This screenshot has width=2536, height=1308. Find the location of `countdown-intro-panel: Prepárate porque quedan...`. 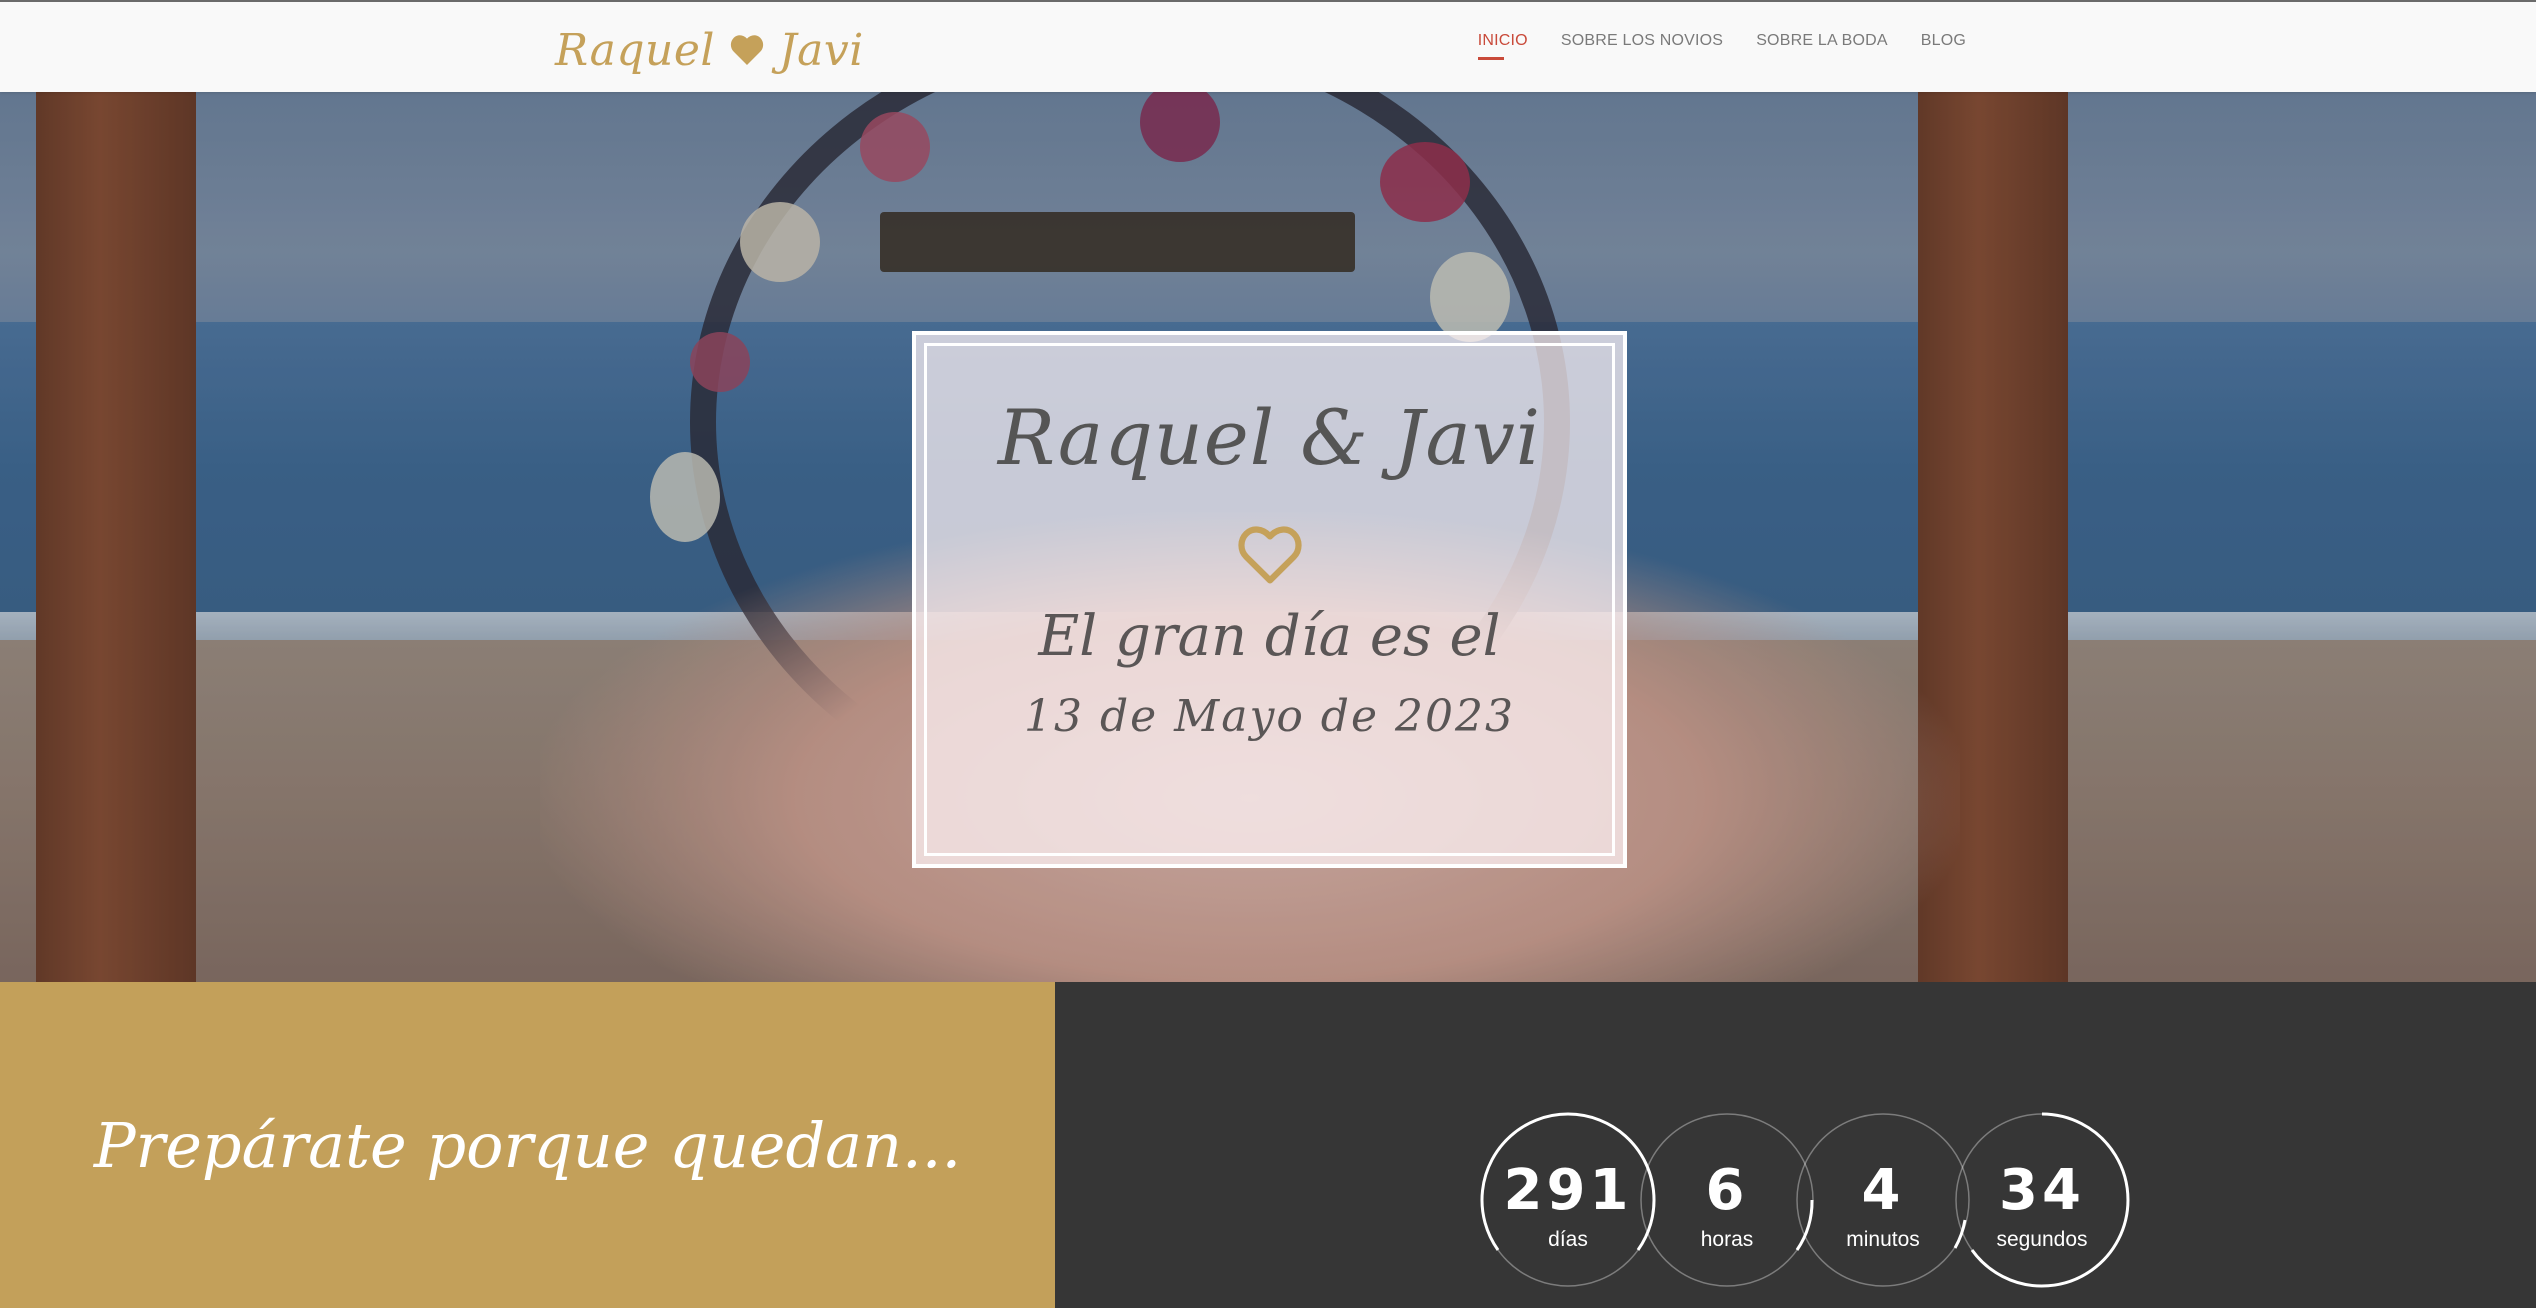

countdown-intro-panel: Prepárate porque quedan... is located at coordinates (527, 1145).